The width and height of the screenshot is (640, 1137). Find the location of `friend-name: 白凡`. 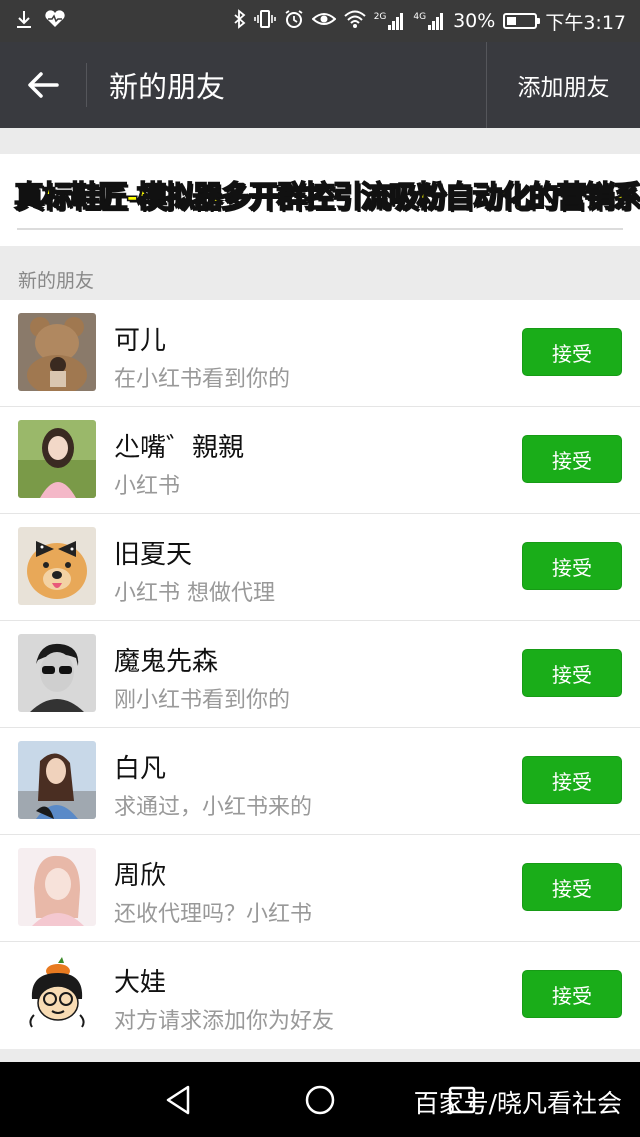

friend-name: 白凡 is located at coordinates (140, 769).